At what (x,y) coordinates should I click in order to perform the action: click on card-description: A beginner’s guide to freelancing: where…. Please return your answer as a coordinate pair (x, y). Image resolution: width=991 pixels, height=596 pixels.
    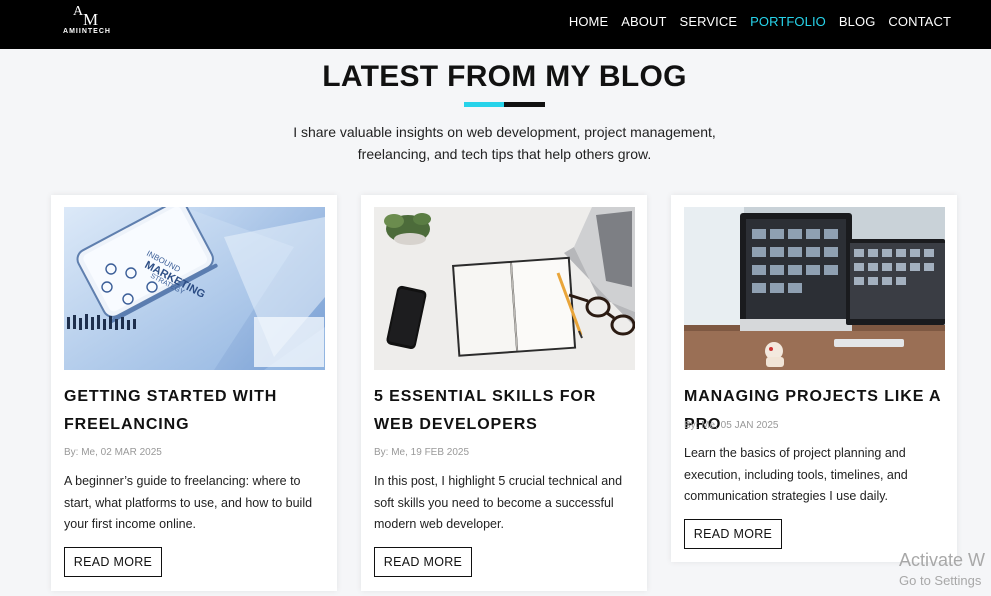
    Looking at the image, I should click on (188, 502).